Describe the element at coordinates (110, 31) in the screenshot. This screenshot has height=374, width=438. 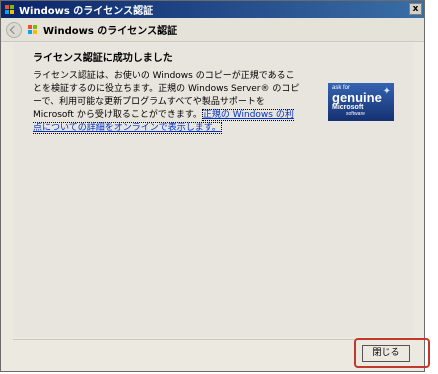
I see `nav-title: Windows のライセンス認証` at that location.